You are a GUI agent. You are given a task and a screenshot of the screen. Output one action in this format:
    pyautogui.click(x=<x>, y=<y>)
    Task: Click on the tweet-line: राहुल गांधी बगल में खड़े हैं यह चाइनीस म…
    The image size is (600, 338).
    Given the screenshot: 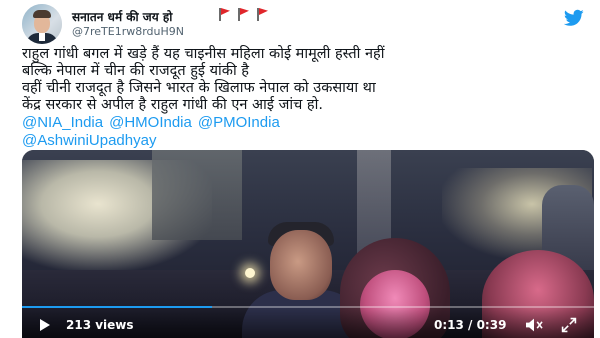 What is the action you would take?
    pyautogui.click(x=203, y=54)
    